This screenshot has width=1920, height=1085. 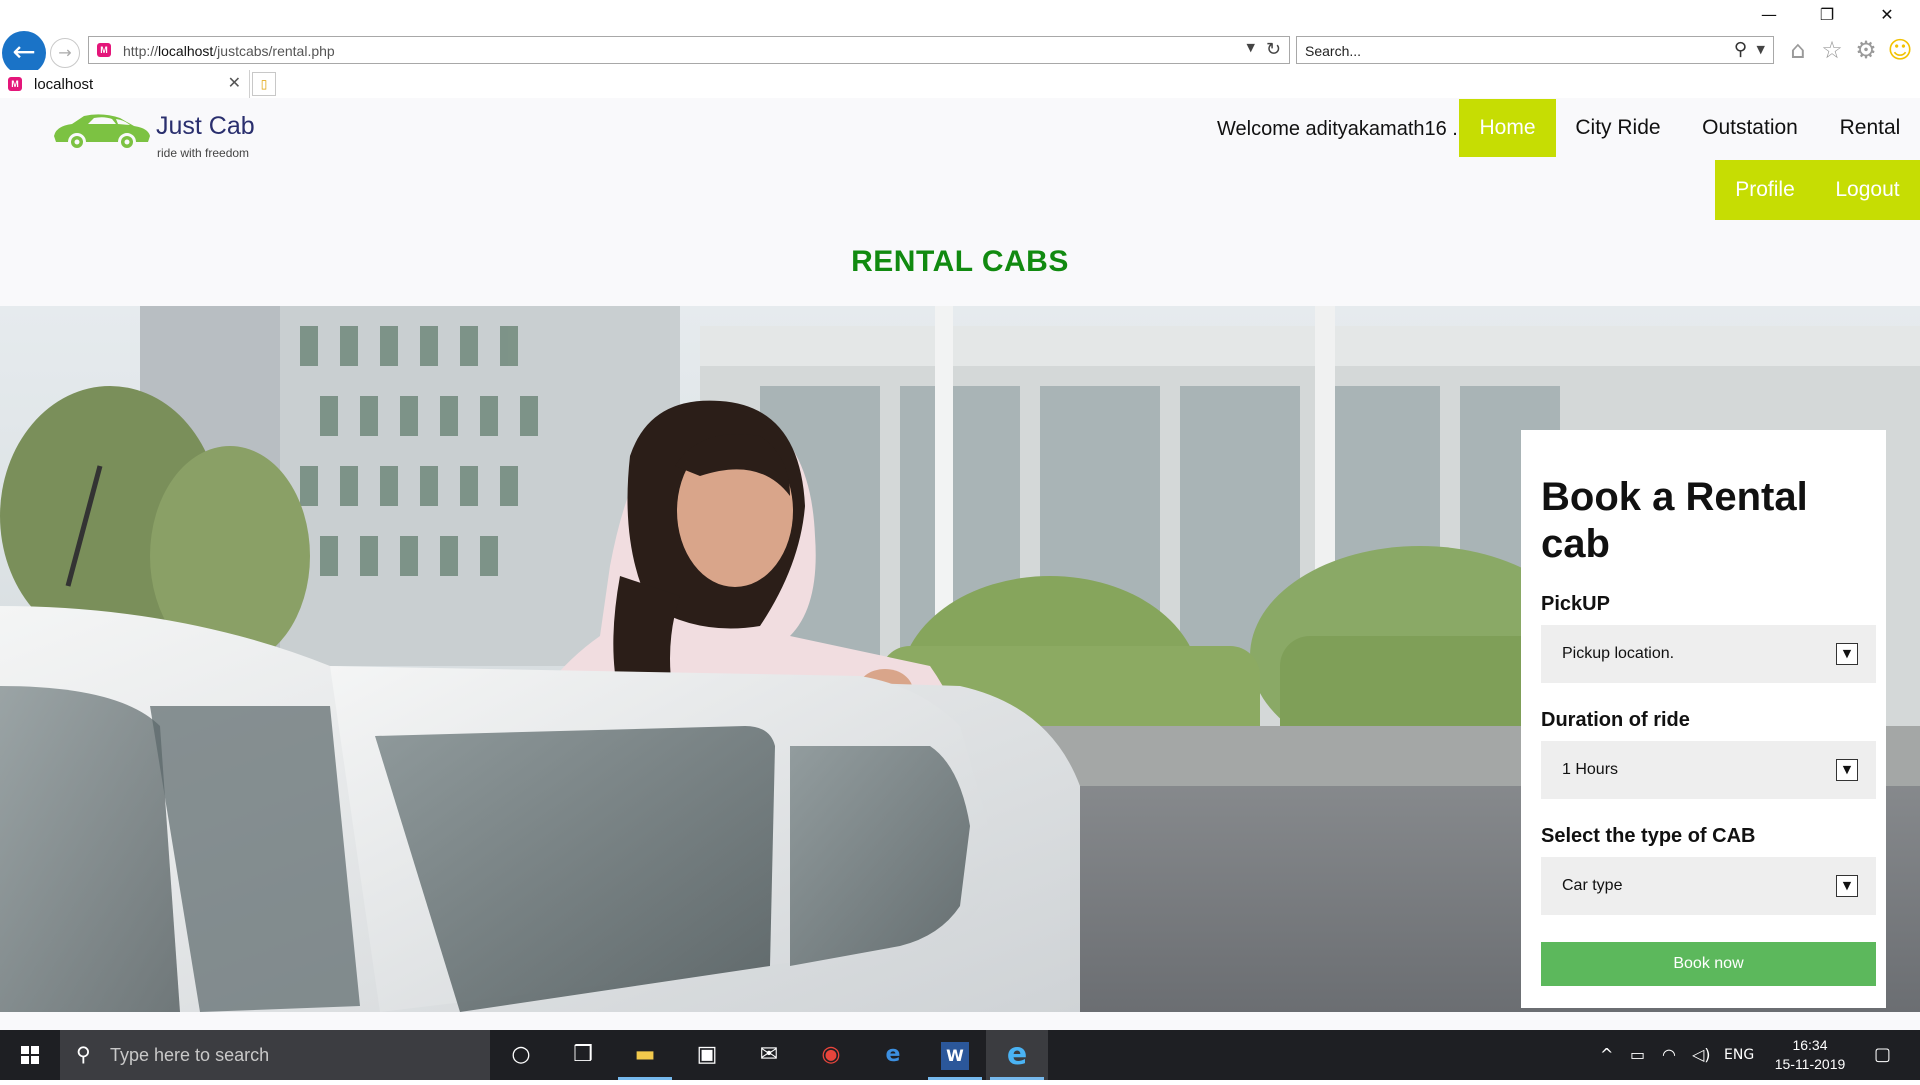 I want to click on duration-label: Duration of ride, so click(x=1615, y=720).